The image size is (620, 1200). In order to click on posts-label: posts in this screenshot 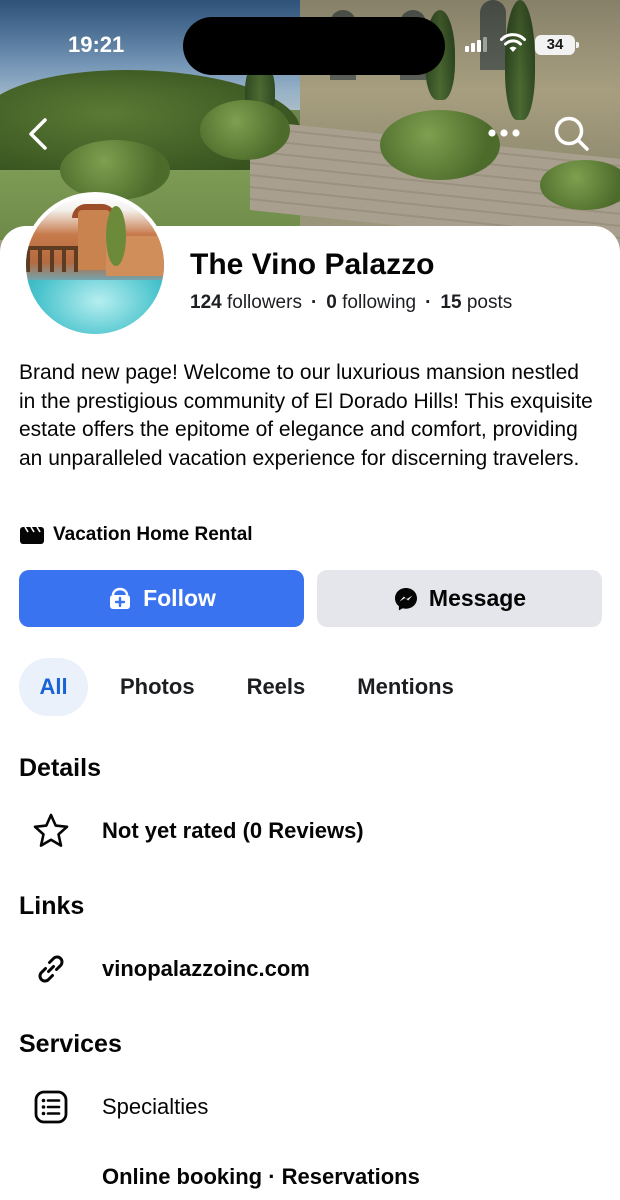, I will do `click(489, 302)`.